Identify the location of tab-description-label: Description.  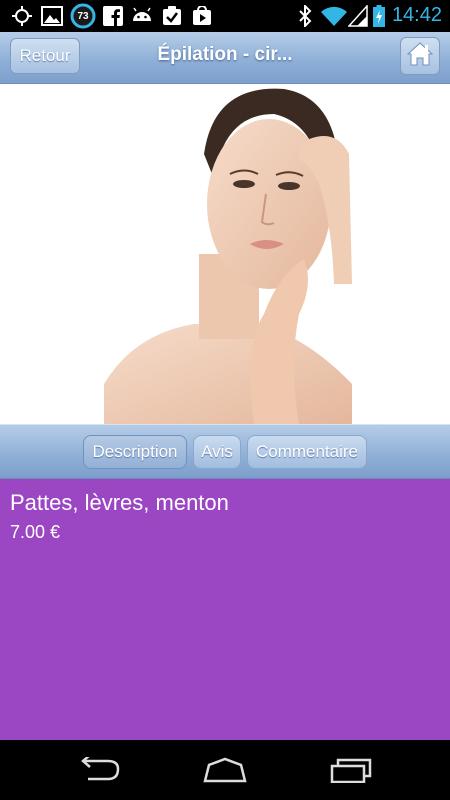
(135, 451).